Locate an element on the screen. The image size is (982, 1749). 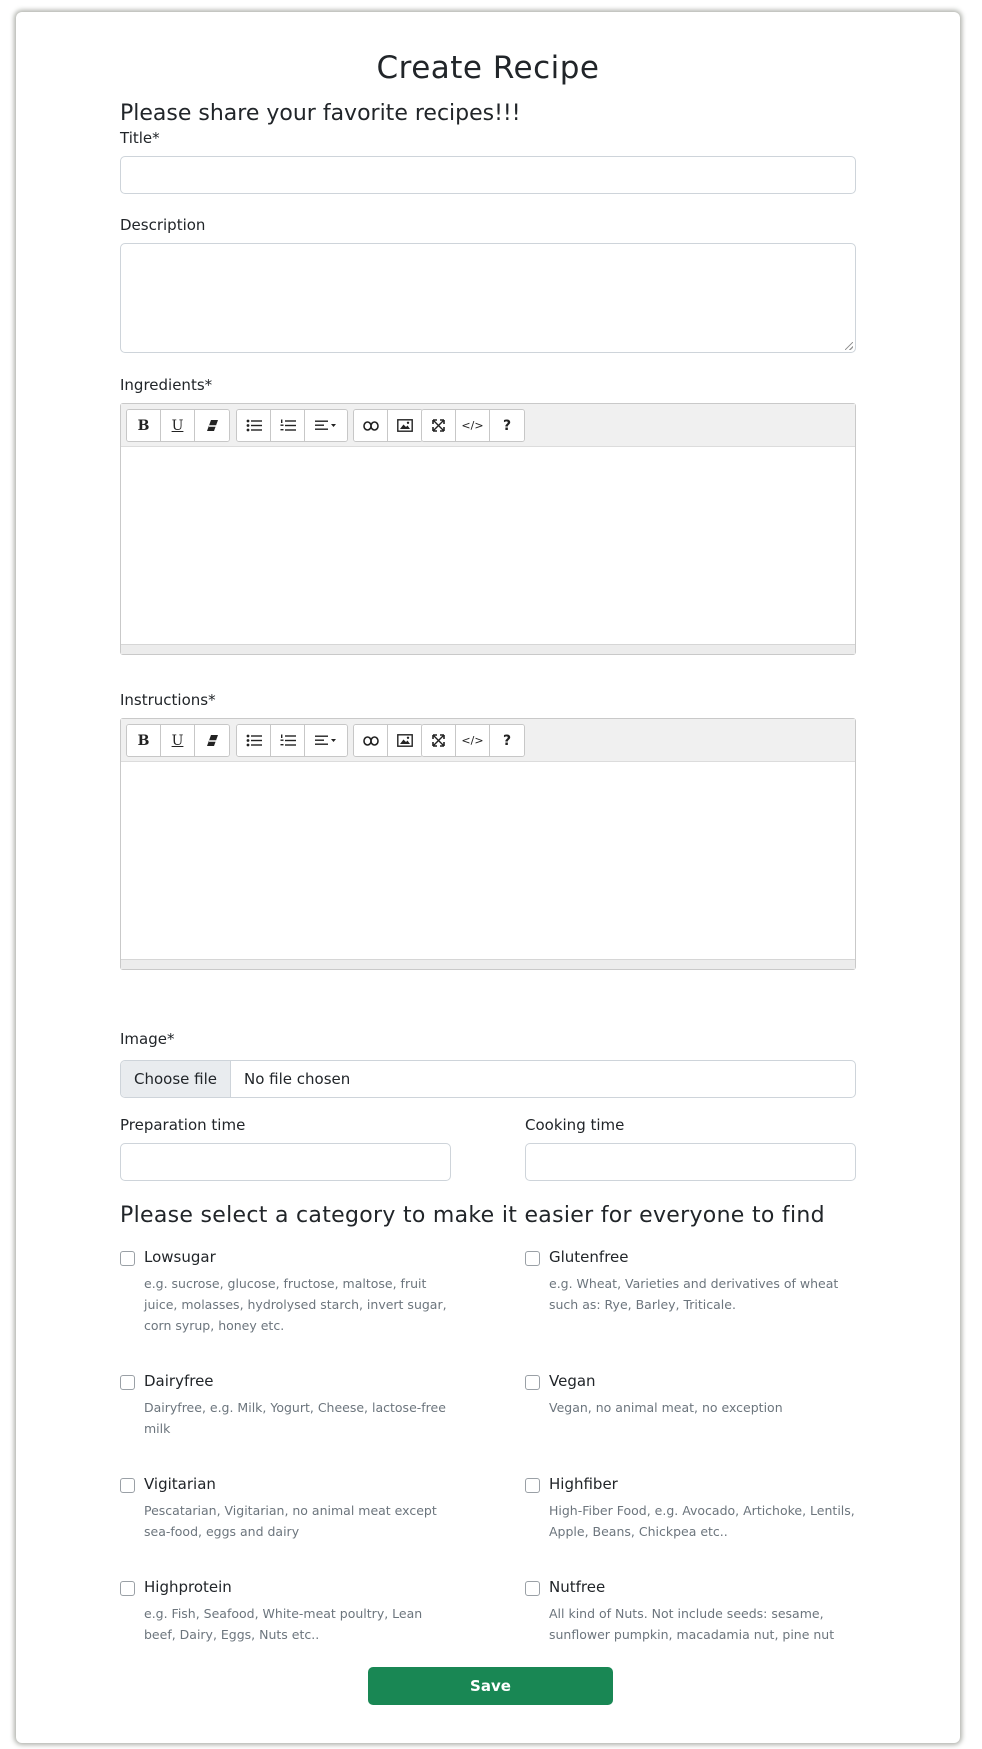
highfiber-checkbox is located at coordinates (532, 1485).